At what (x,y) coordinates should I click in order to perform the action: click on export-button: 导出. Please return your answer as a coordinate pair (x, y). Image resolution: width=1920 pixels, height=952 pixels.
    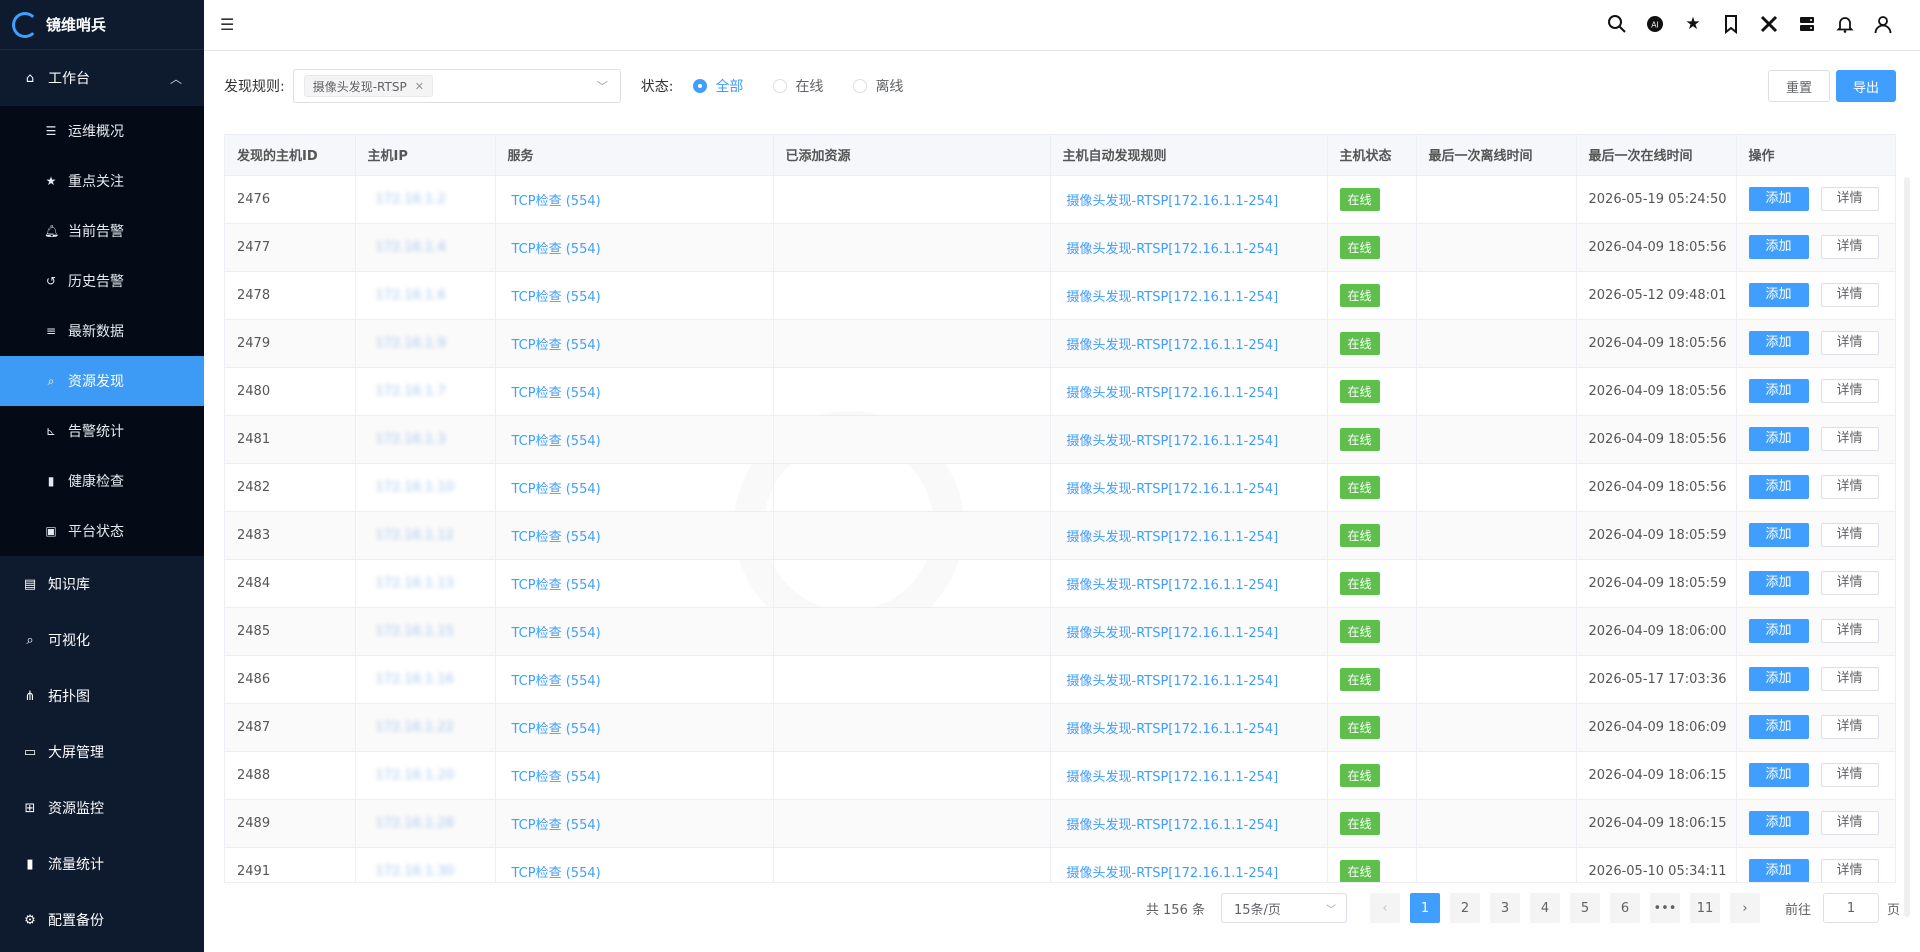
    Looking at the image, I should click on (1866, 86).